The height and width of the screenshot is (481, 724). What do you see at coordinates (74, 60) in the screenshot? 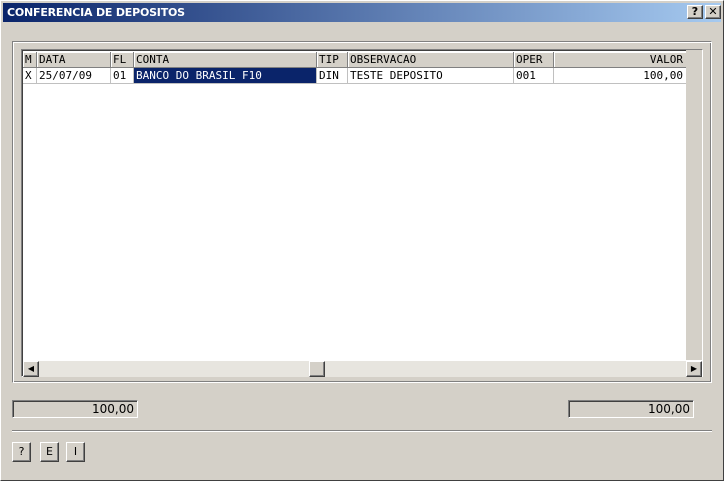
I see `column-header-data: DATA` at bounding box center [74, 60].